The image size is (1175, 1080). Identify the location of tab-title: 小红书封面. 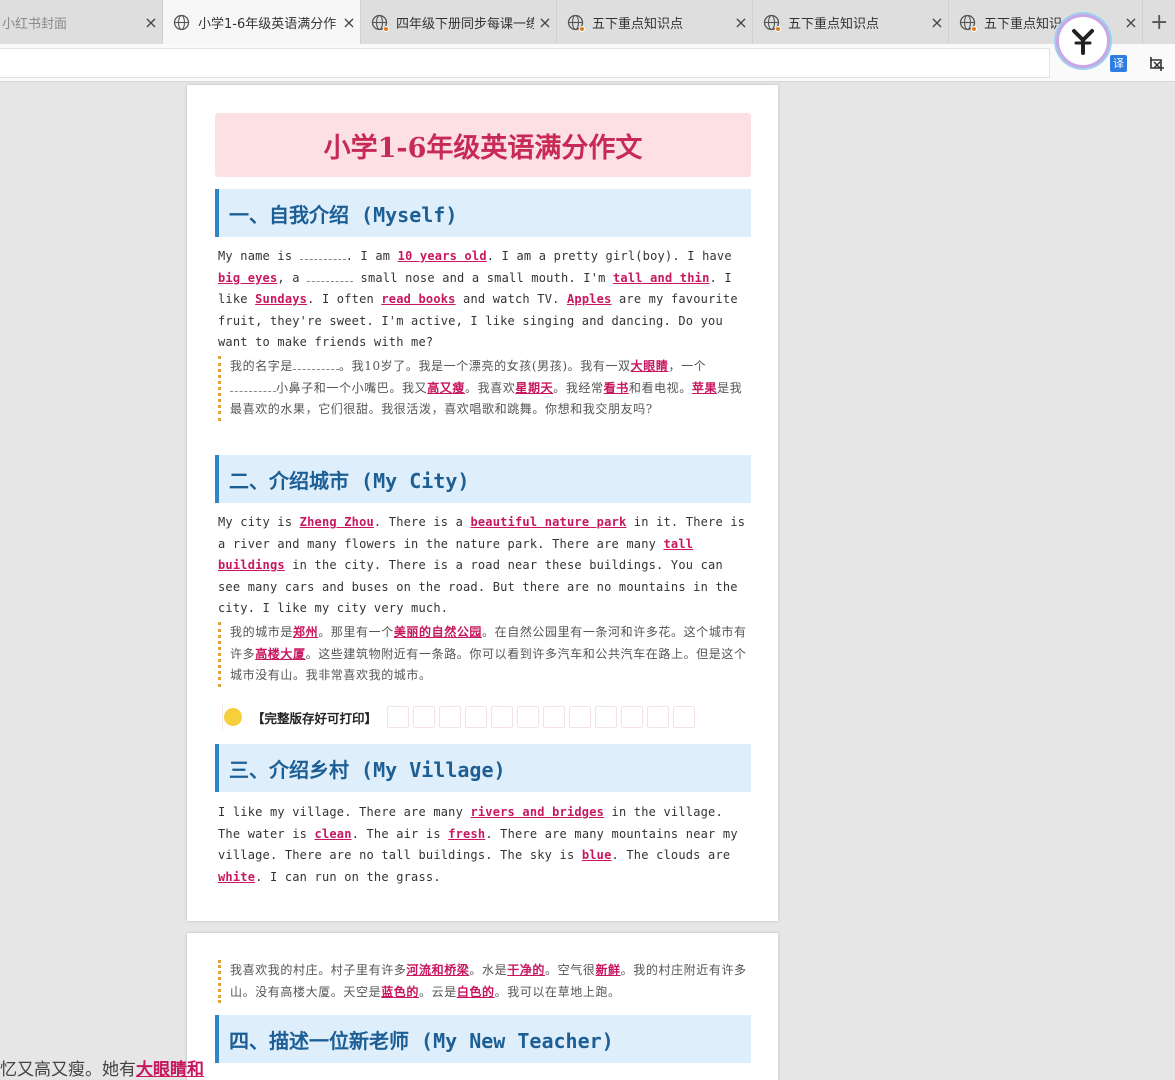
(35, 24).